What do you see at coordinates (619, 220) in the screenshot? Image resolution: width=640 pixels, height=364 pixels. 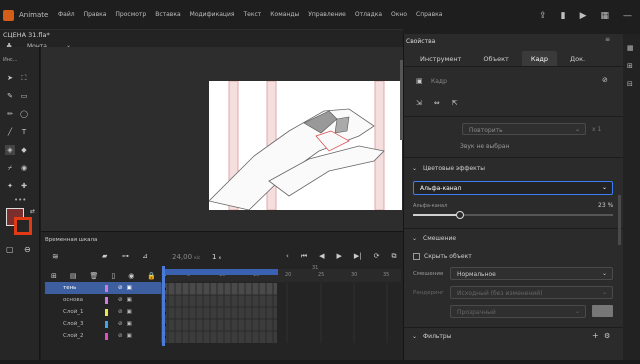 I see `properties-scrollbar` at bounding box center [619, 220].